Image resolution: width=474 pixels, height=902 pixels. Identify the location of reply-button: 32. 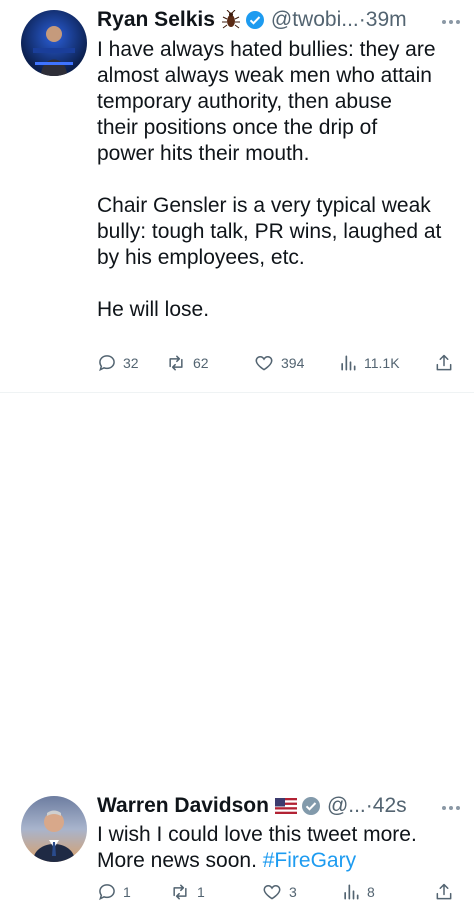
(131, 363).